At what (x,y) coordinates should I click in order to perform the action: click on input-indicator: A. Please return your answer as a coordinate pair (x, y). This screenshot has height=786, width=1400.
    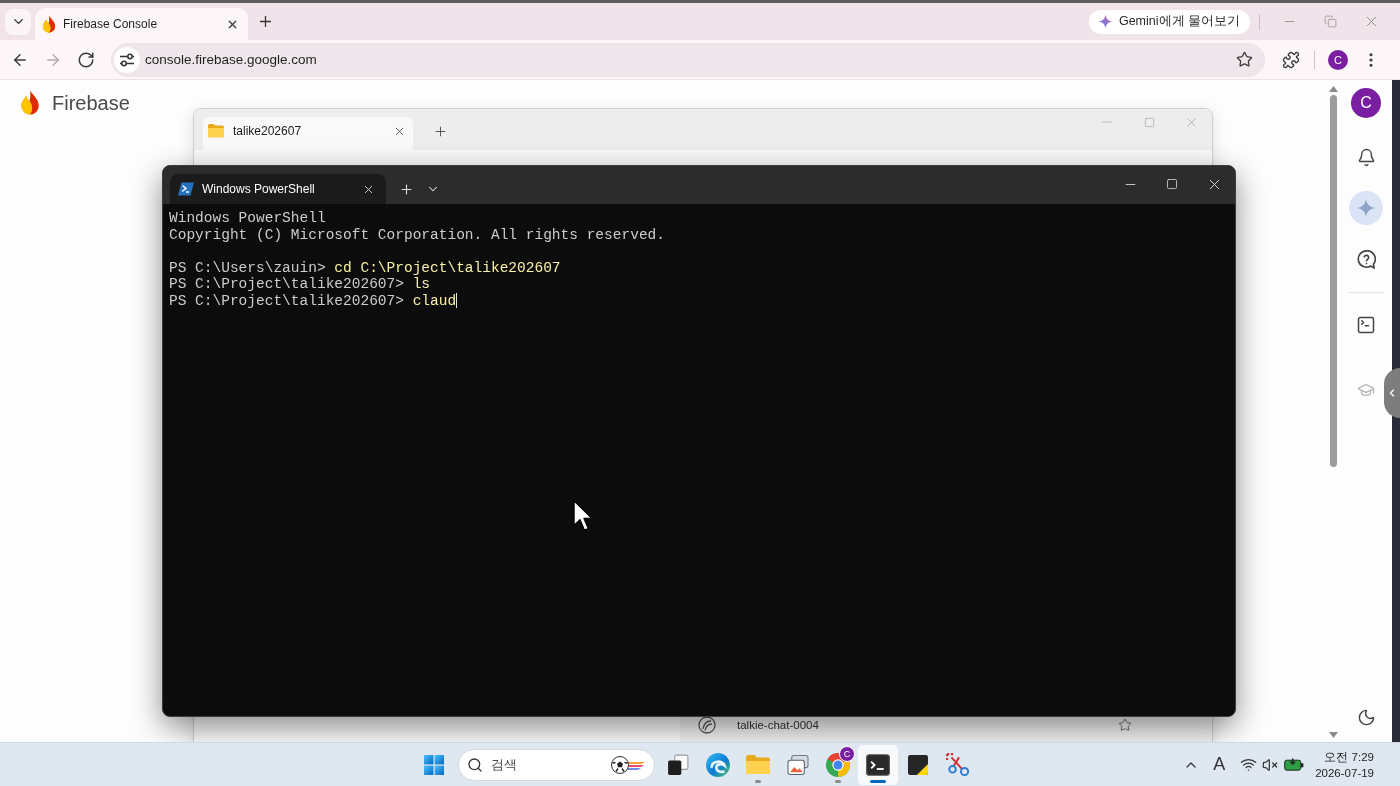
    Looking at the image, I should click on (1219, 764).